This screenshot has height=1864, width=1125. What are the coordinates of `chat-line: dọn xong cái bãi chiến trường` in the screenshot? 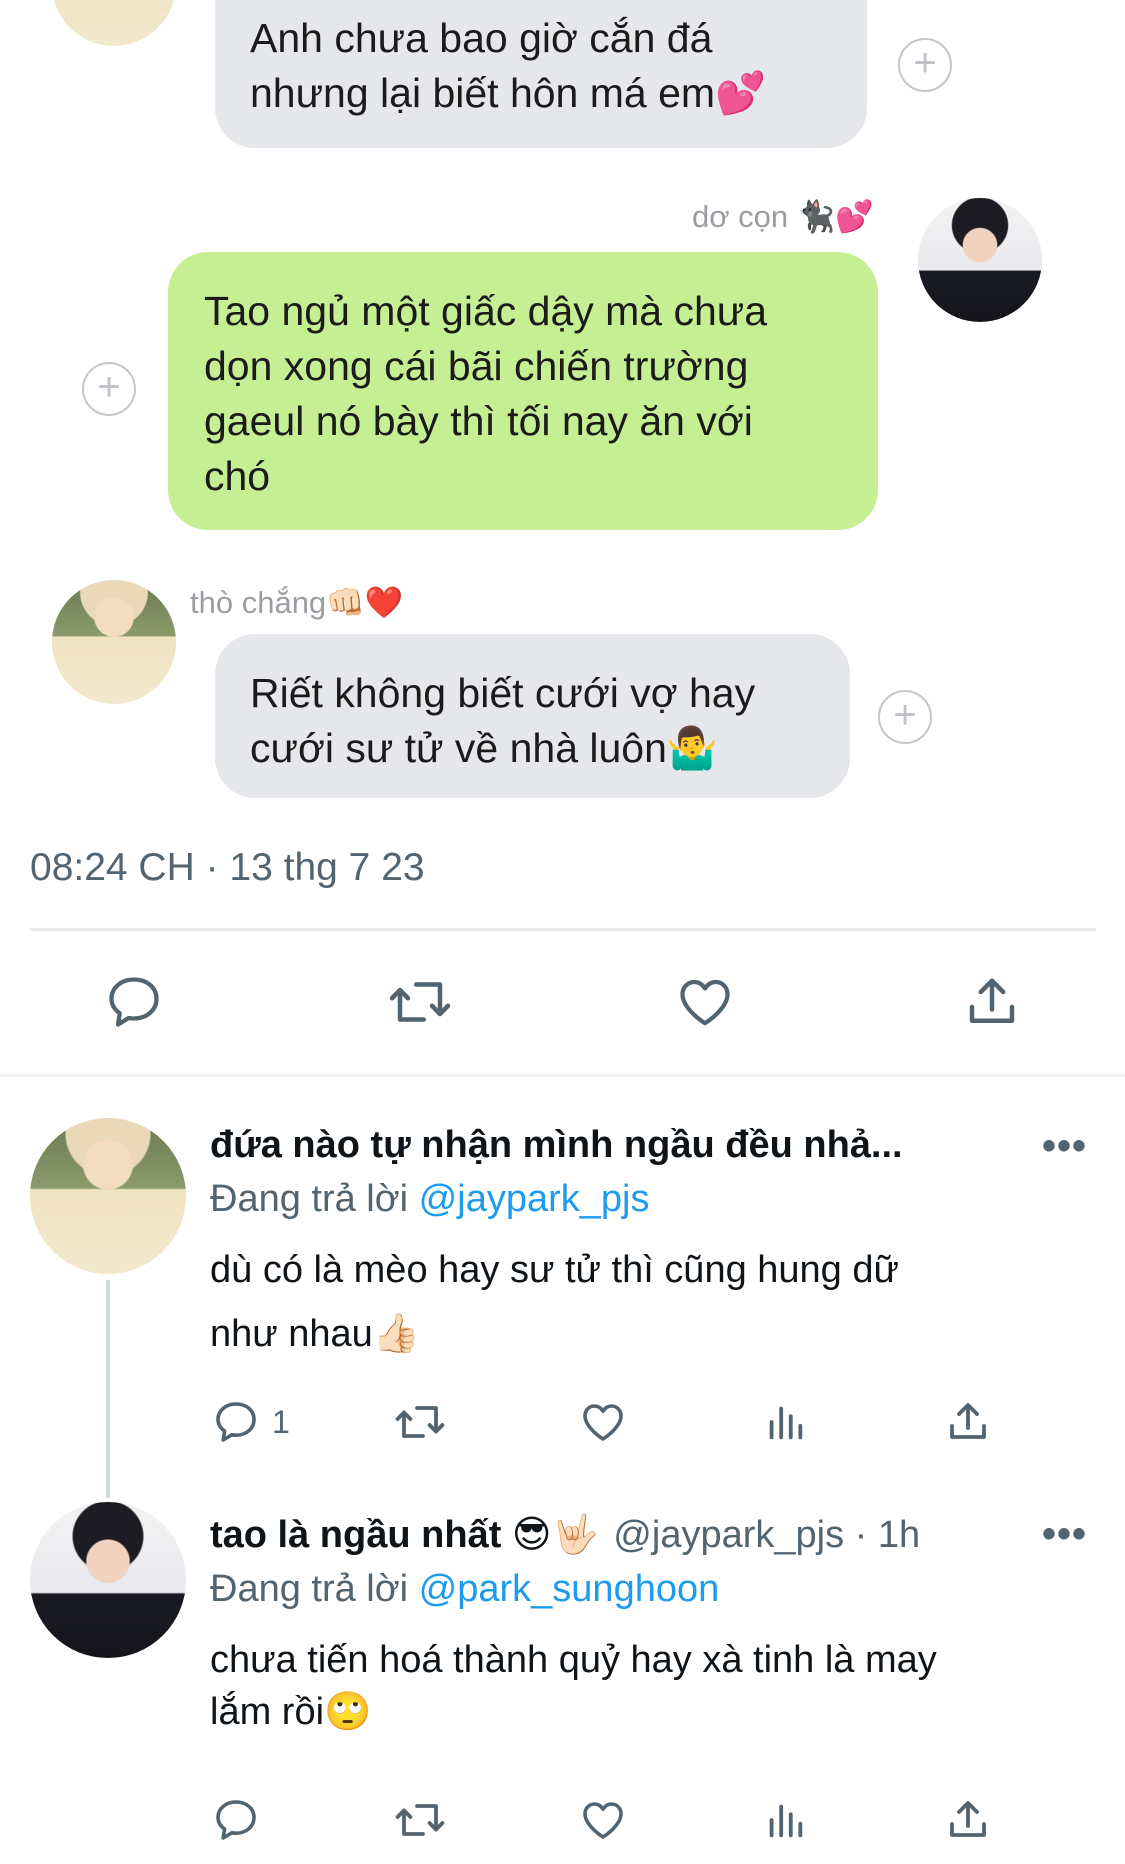 It's located at (476, 366).